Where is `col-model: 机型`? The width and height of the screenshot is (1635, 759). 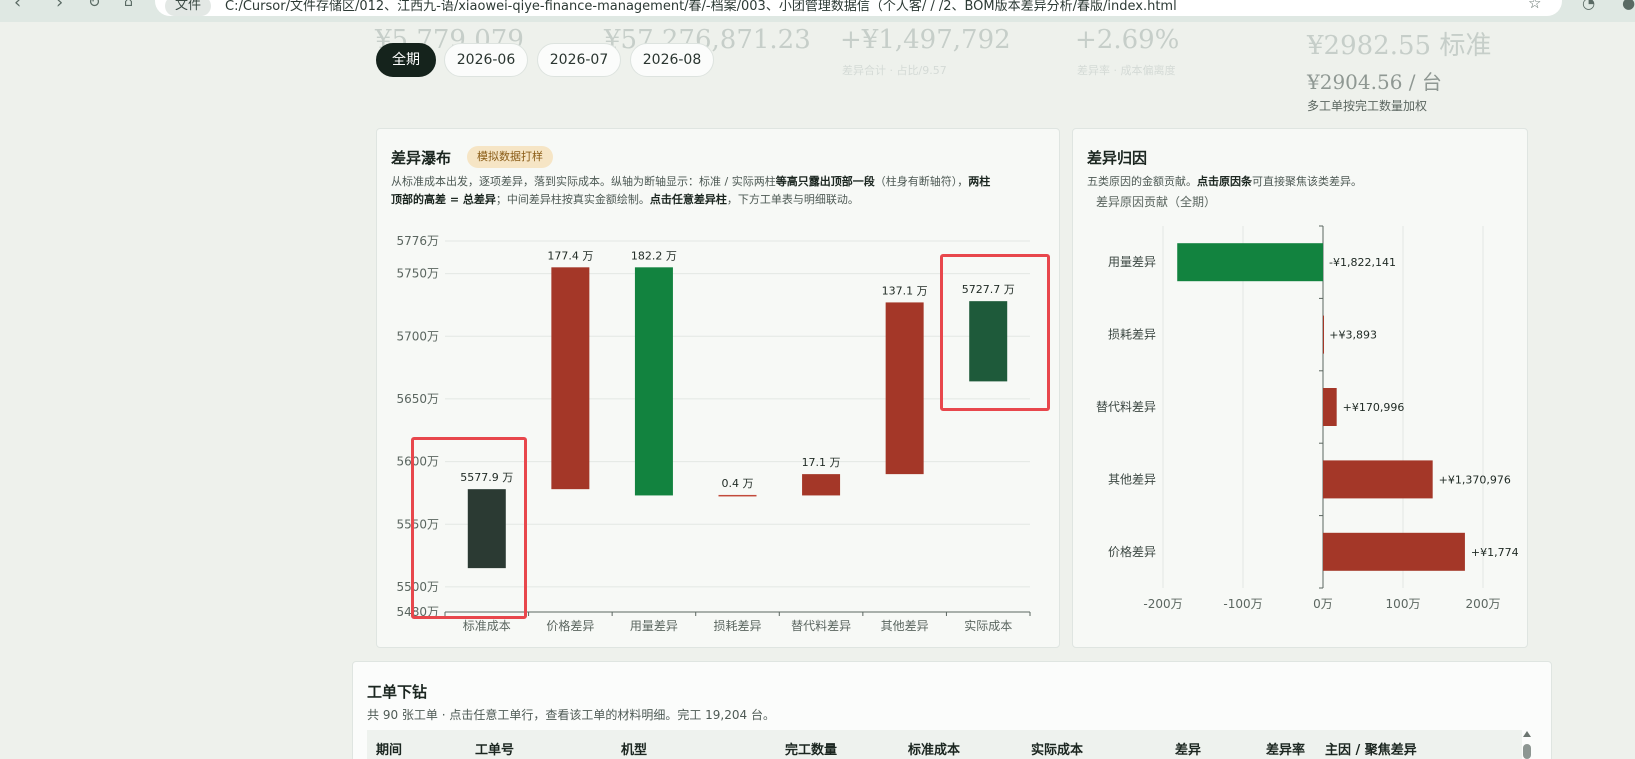
col-model: 机型 is located at coordinates (634, 748).